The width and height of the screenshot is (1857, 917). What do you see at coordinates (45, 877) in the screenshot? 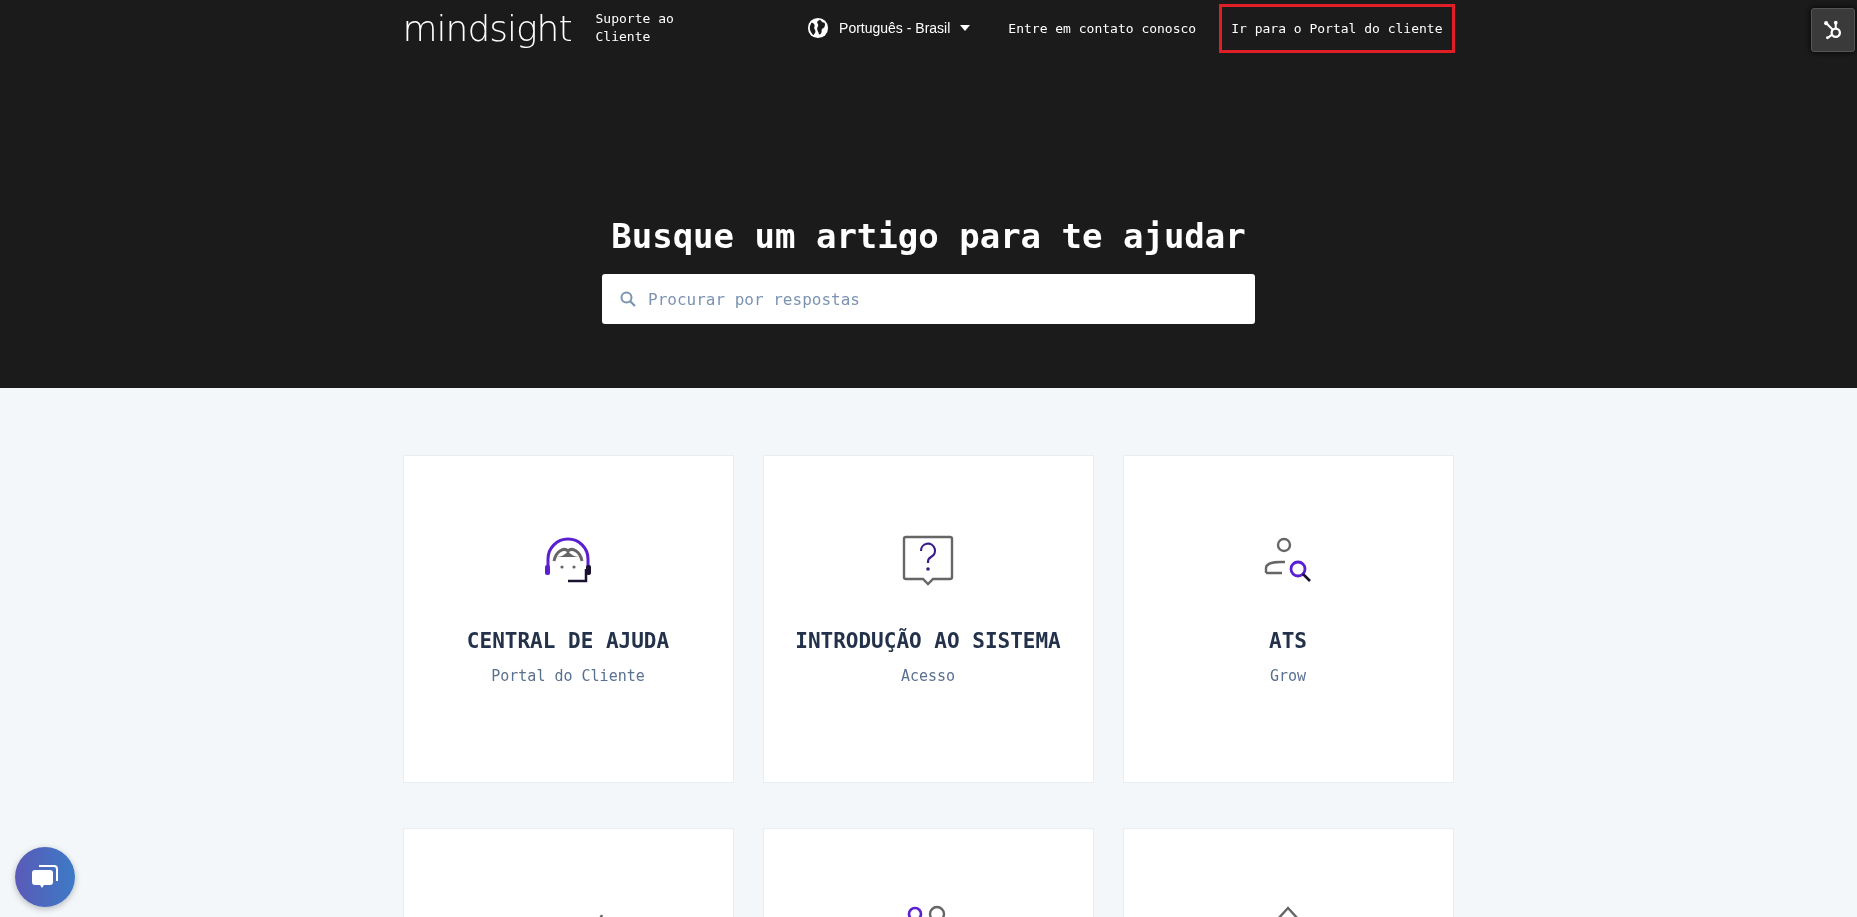
I see `chat-button` at bounding box center [45, 877].